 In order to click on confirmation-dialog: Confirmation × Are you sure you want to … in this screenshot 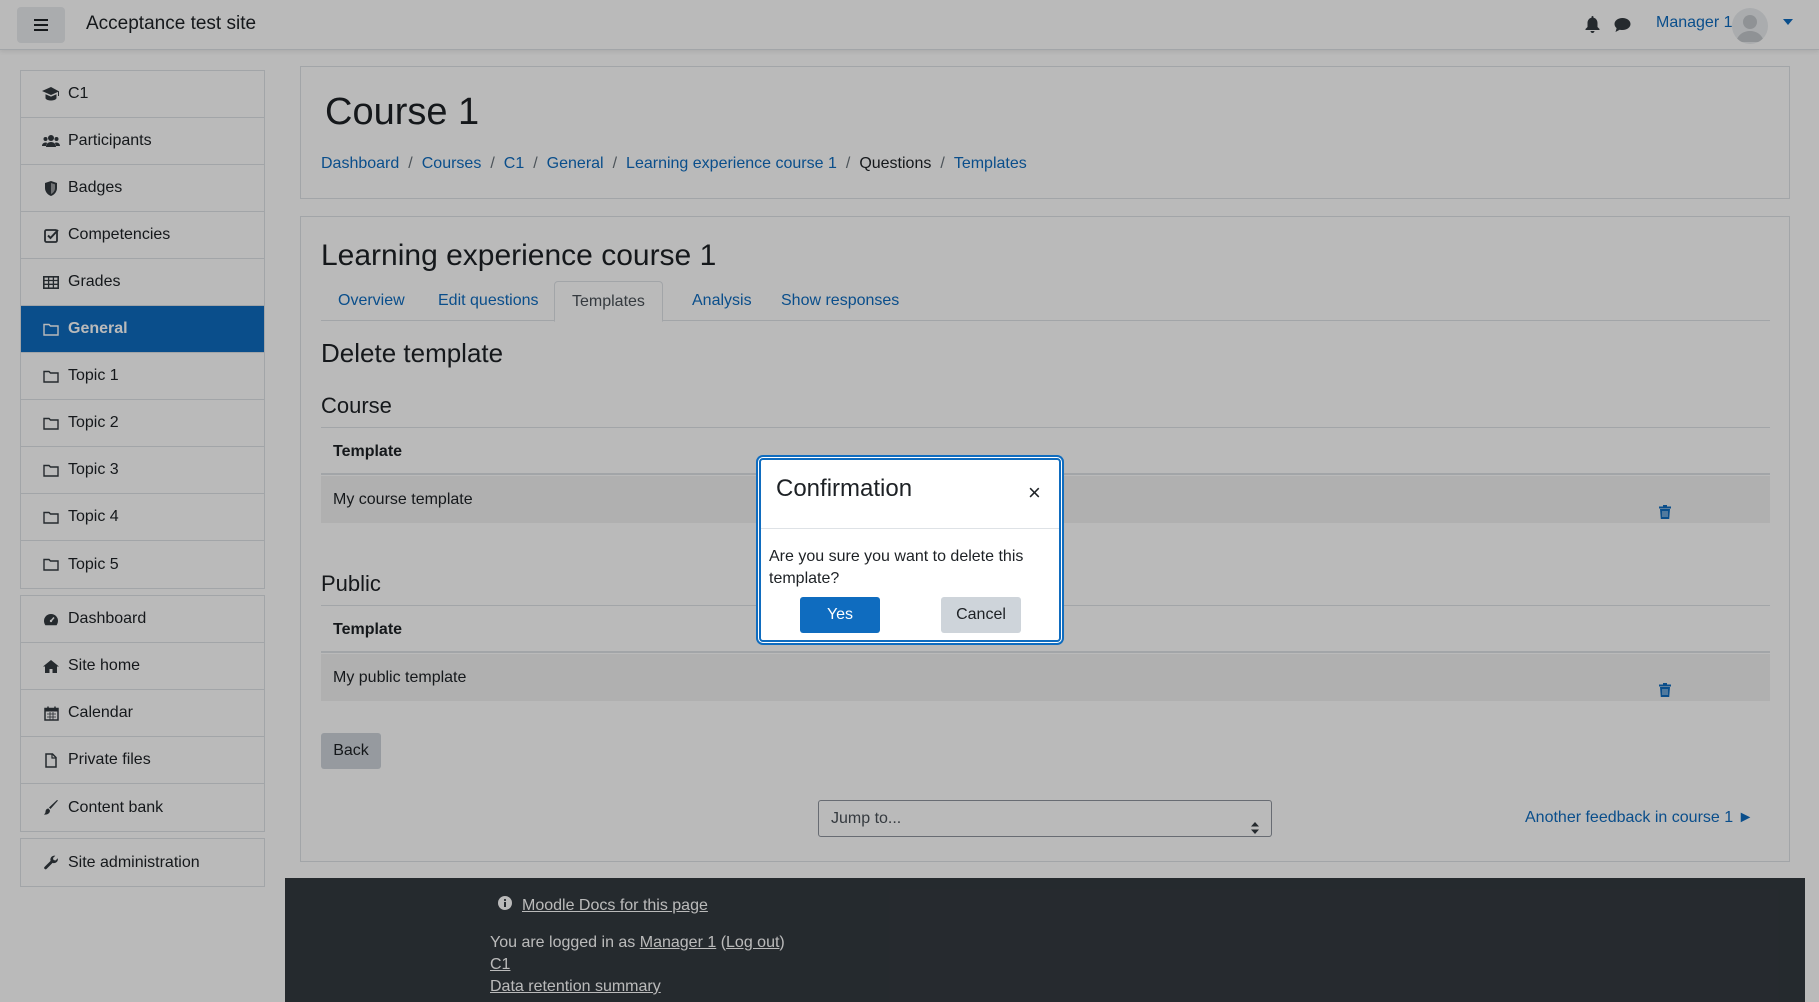, I will do `click(910, 550)`.